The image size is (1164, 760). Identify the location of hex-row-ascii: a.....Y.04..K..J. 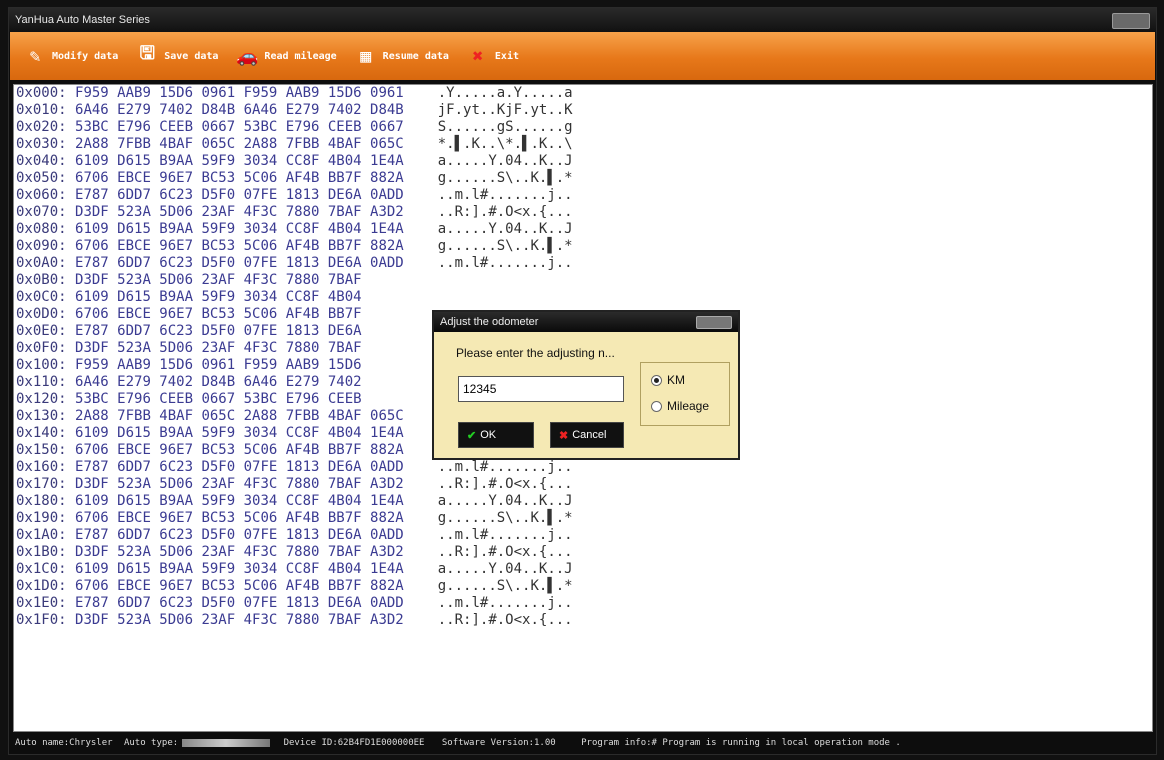
(505, 229).